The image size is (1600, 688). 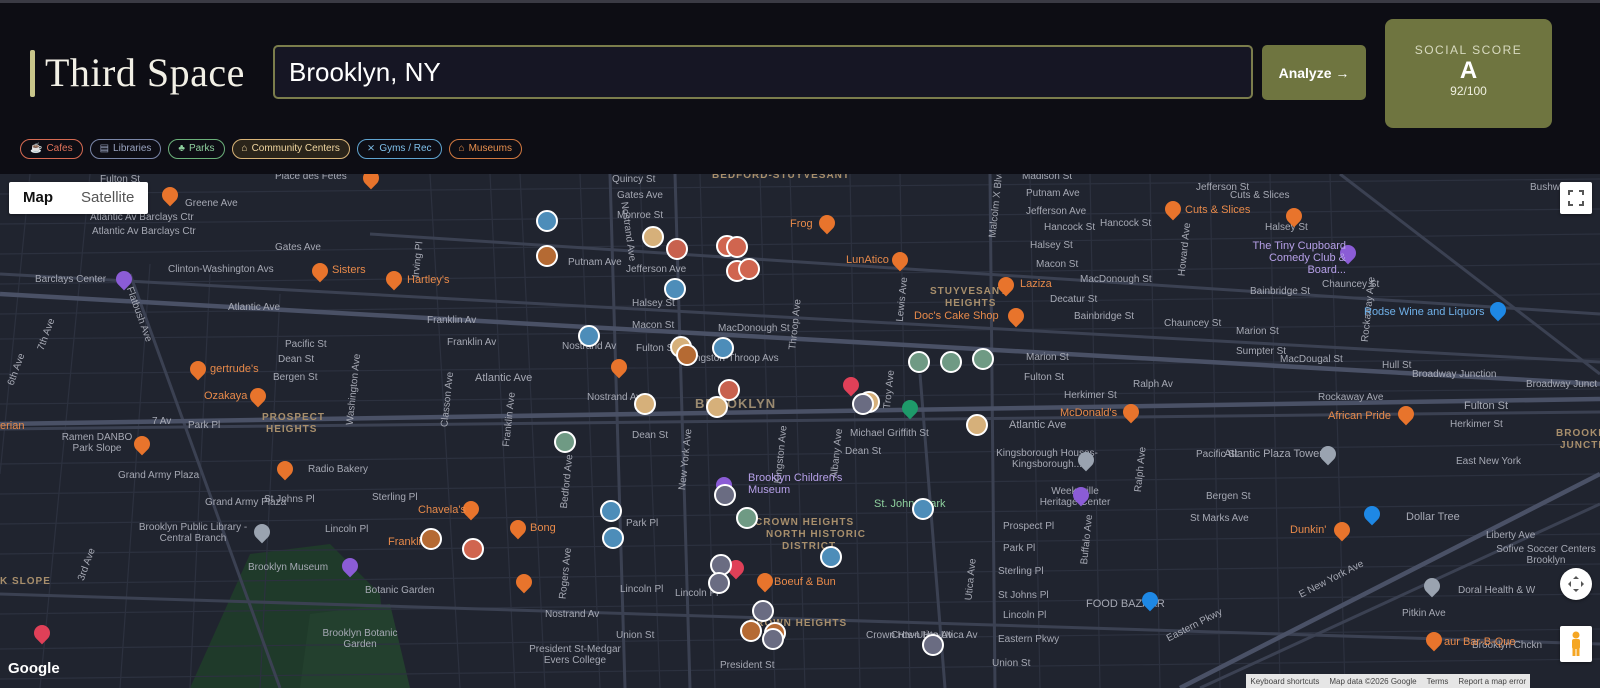 What do you see at coordinates (1492, 681) in the screenshot?
I see `report-error-link: Report a map error` at bounding box center [1492, 681].